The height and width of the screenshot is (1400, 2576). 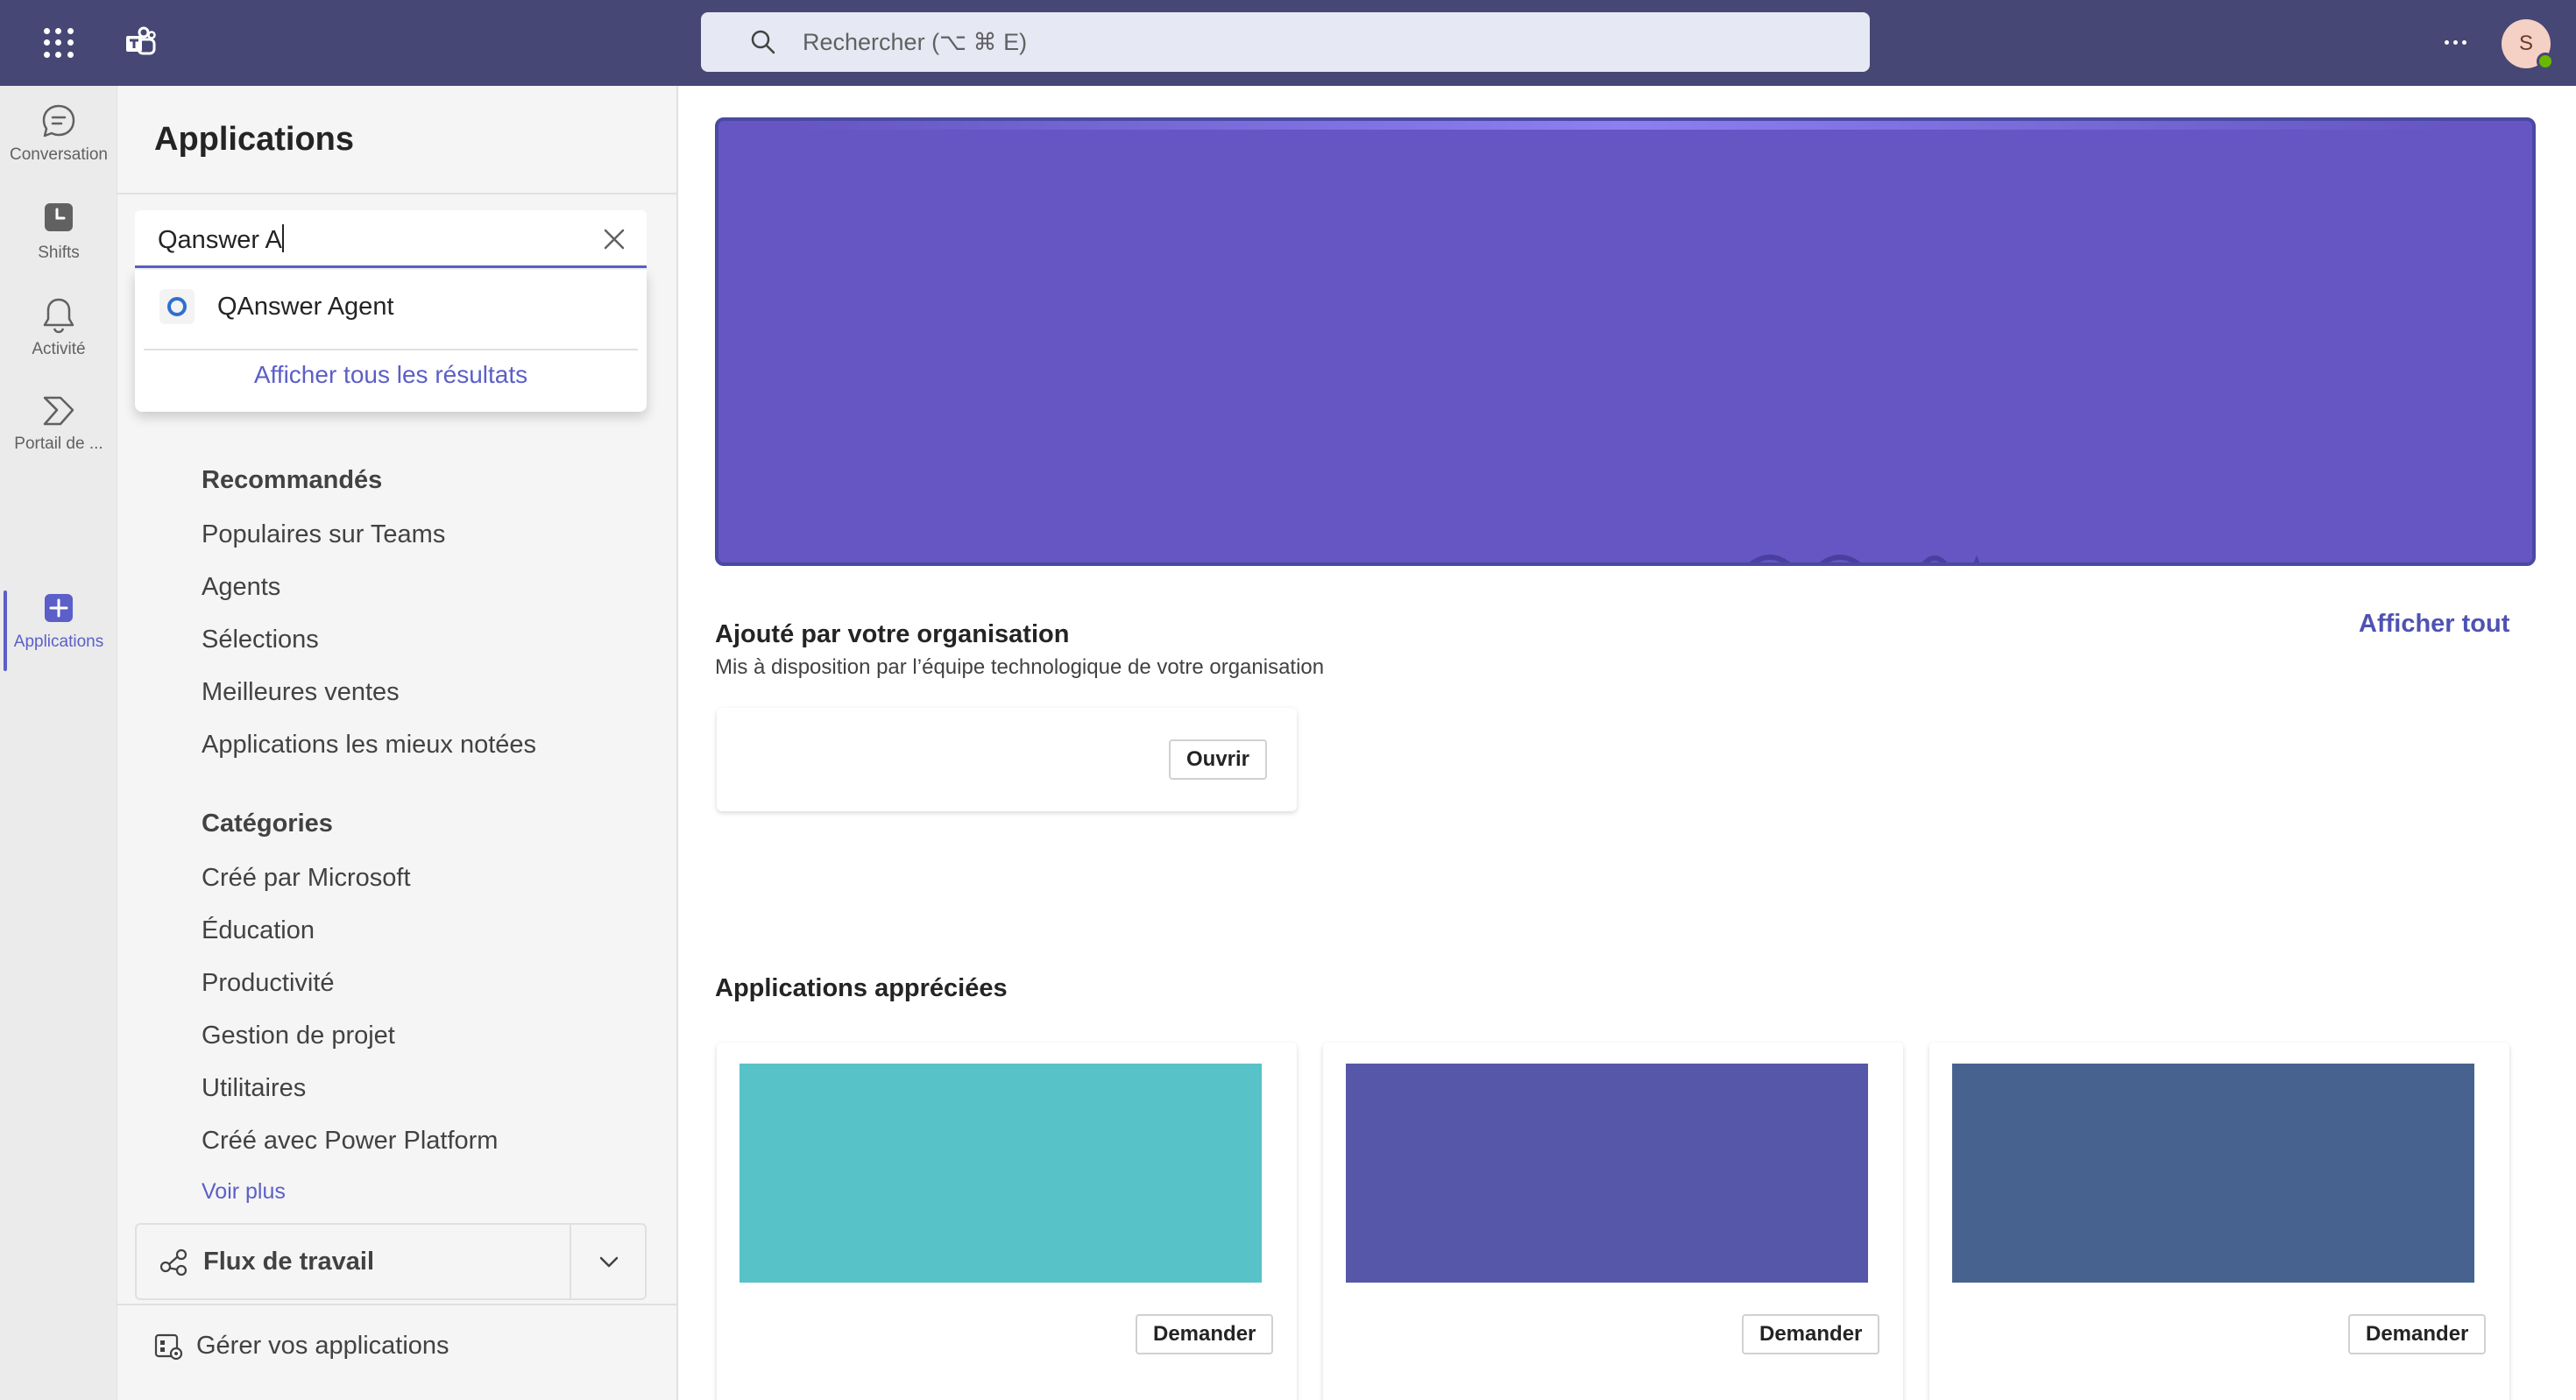 I want to click on nav-link-top-rated: Applications les mieux notées, so click(x=369, y=745).